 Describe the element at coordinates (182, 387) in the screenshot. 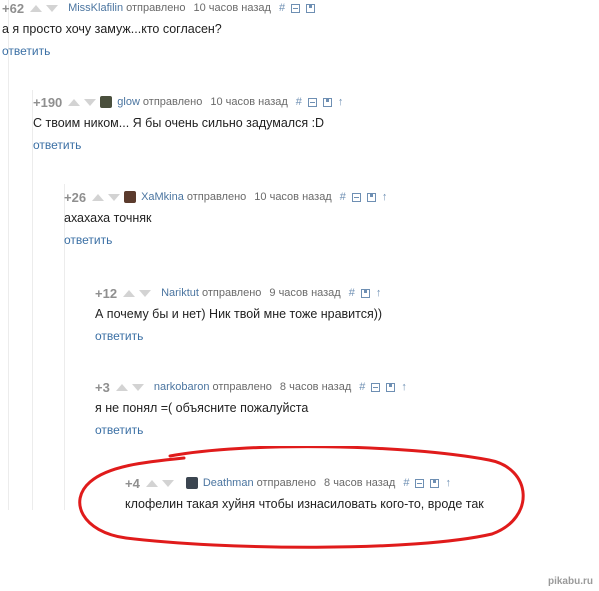

I see `comment-author: narkobaron` at that location.